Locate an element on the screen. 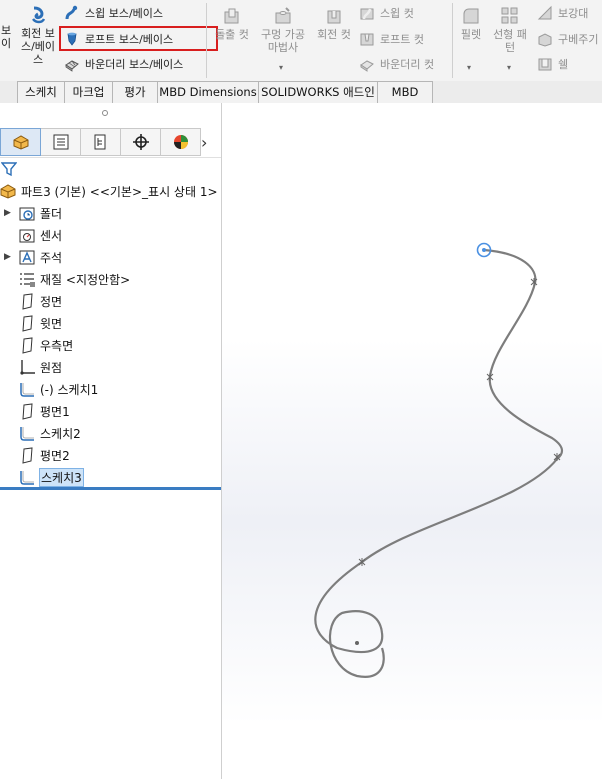 The width and height of the screenshot is (602, 779). tab-mbd: MBD is located at coordinates (405, 92).